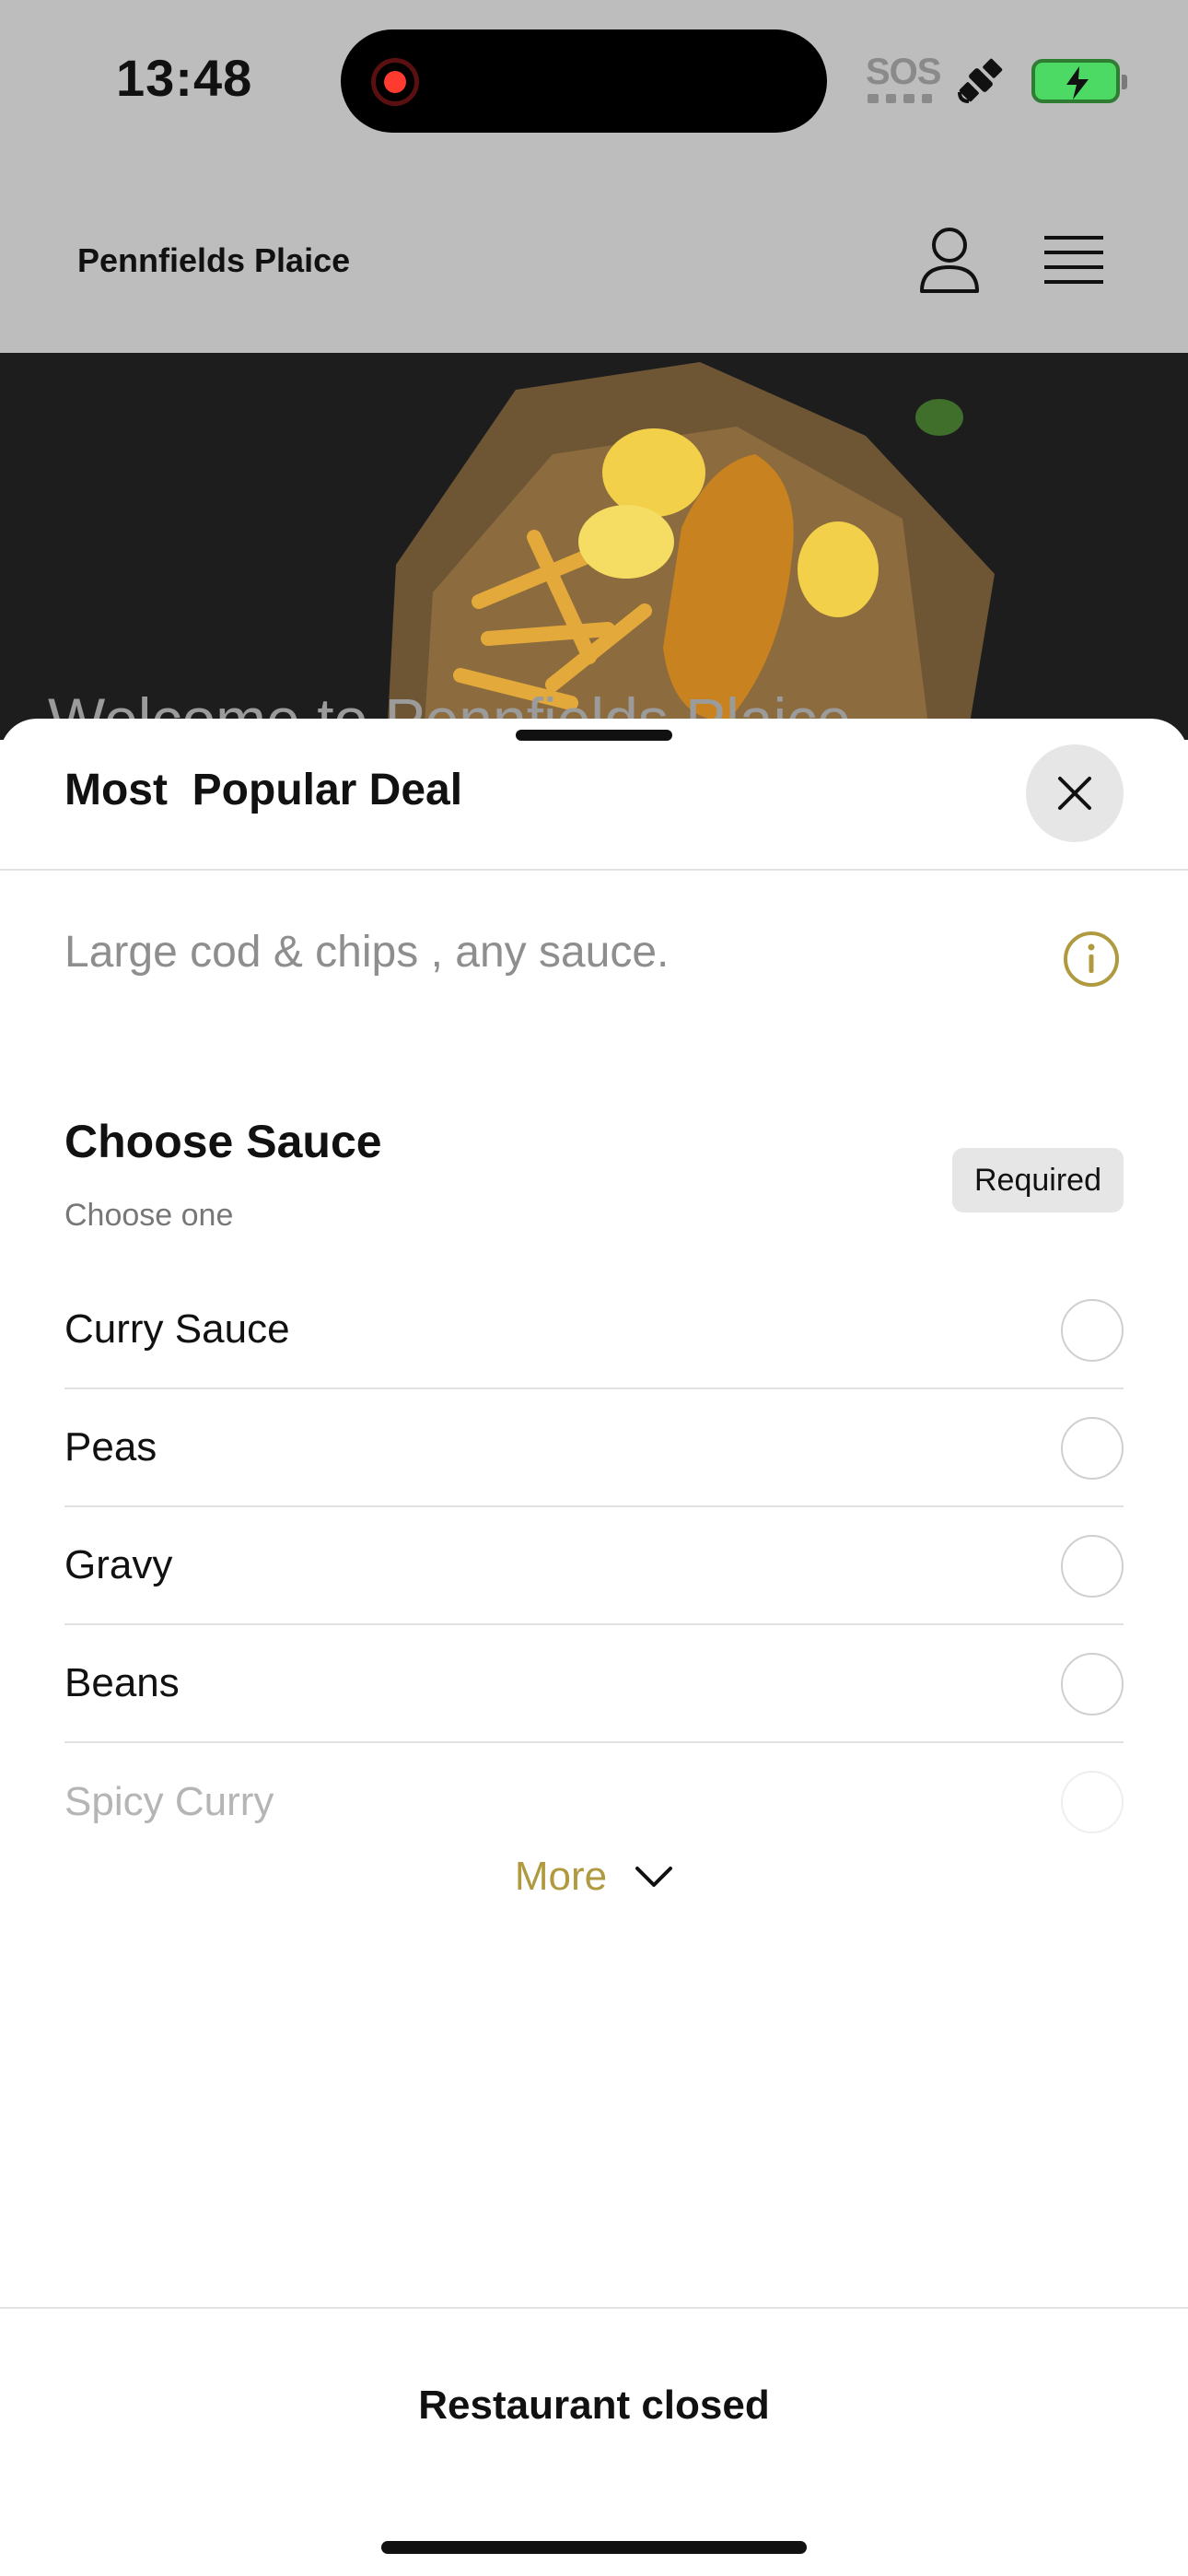 This screenshot has width=1188, height=2576. Describe the element at coordinates (395, 82) in the screenshot. I see `screen-recording-icon` at that location.